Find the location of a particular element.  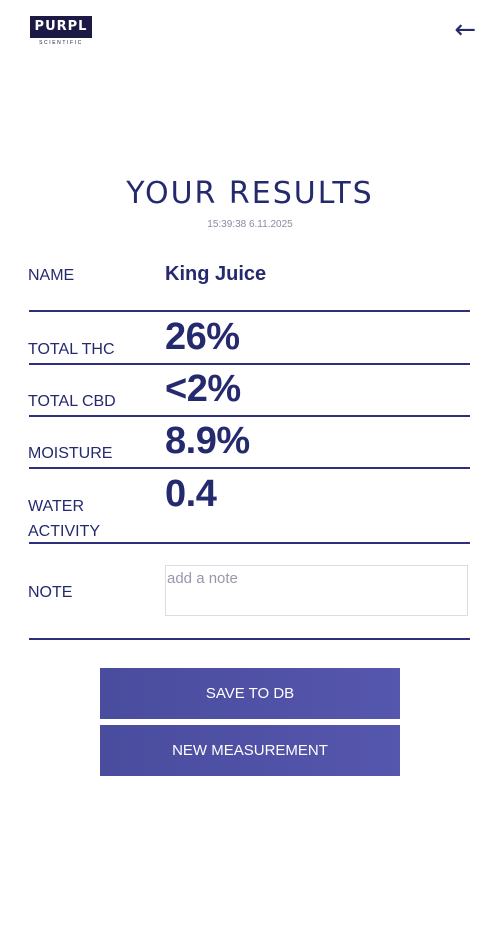

logo-wordmark: PURPL is located at coordinates (61, 27).